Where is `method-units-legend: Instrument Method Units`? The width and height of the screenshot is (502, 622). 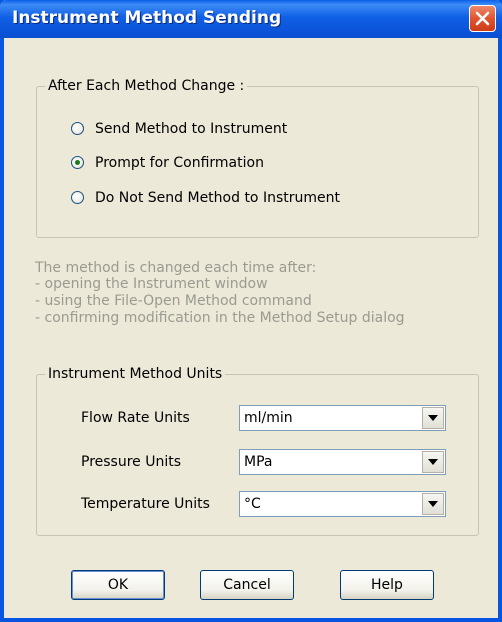 method-units-legend: Instrument Method Units is located at coordinates (135, 374).